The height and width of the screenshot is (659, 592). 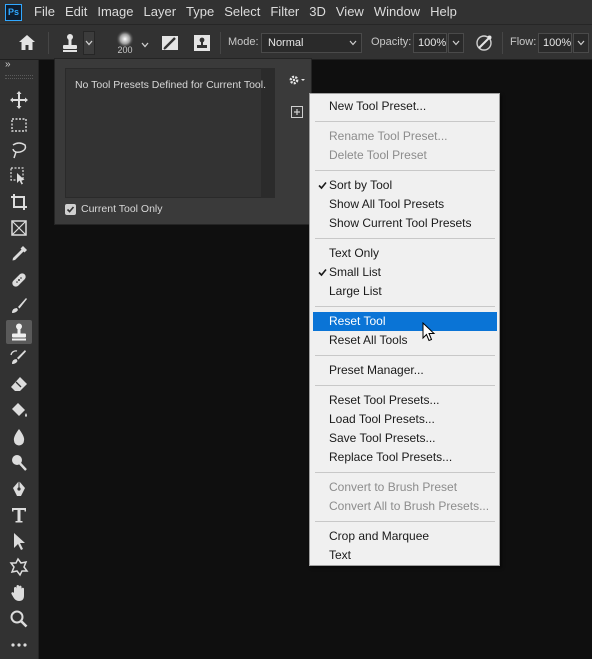 I want to click on type-tool-icon, so click(x=19, y=515).